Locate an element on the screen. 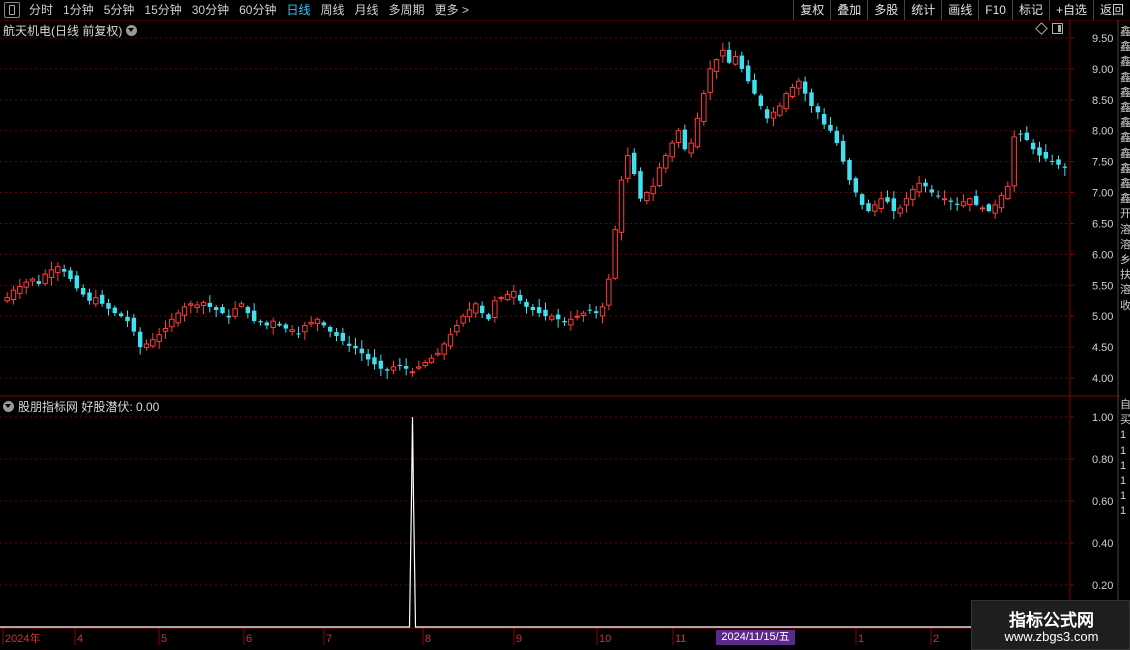 Image resolution: width=1130 pixels, height=650 pixels. price-tick-label: 5.50 is located at coordinates (1102, 286).